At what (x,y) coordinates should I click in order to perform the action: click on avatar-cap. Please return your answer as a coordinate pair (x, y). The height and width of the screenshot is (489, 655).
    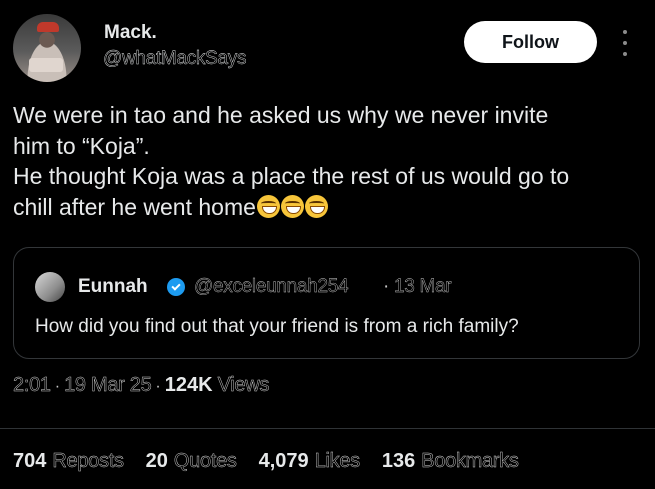
    Looking at the image, I should click on (48, 27).